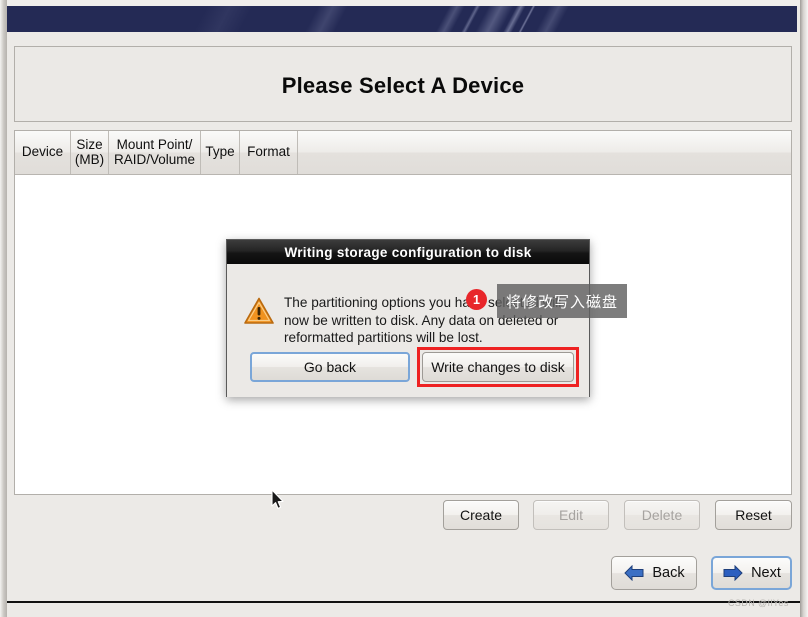 The width and height of the screenshot is (808, 617). What do you see at coordinates (753, 515) in the screenshot?
I see `reset-button: Reset` at bounding box center [753, 515].